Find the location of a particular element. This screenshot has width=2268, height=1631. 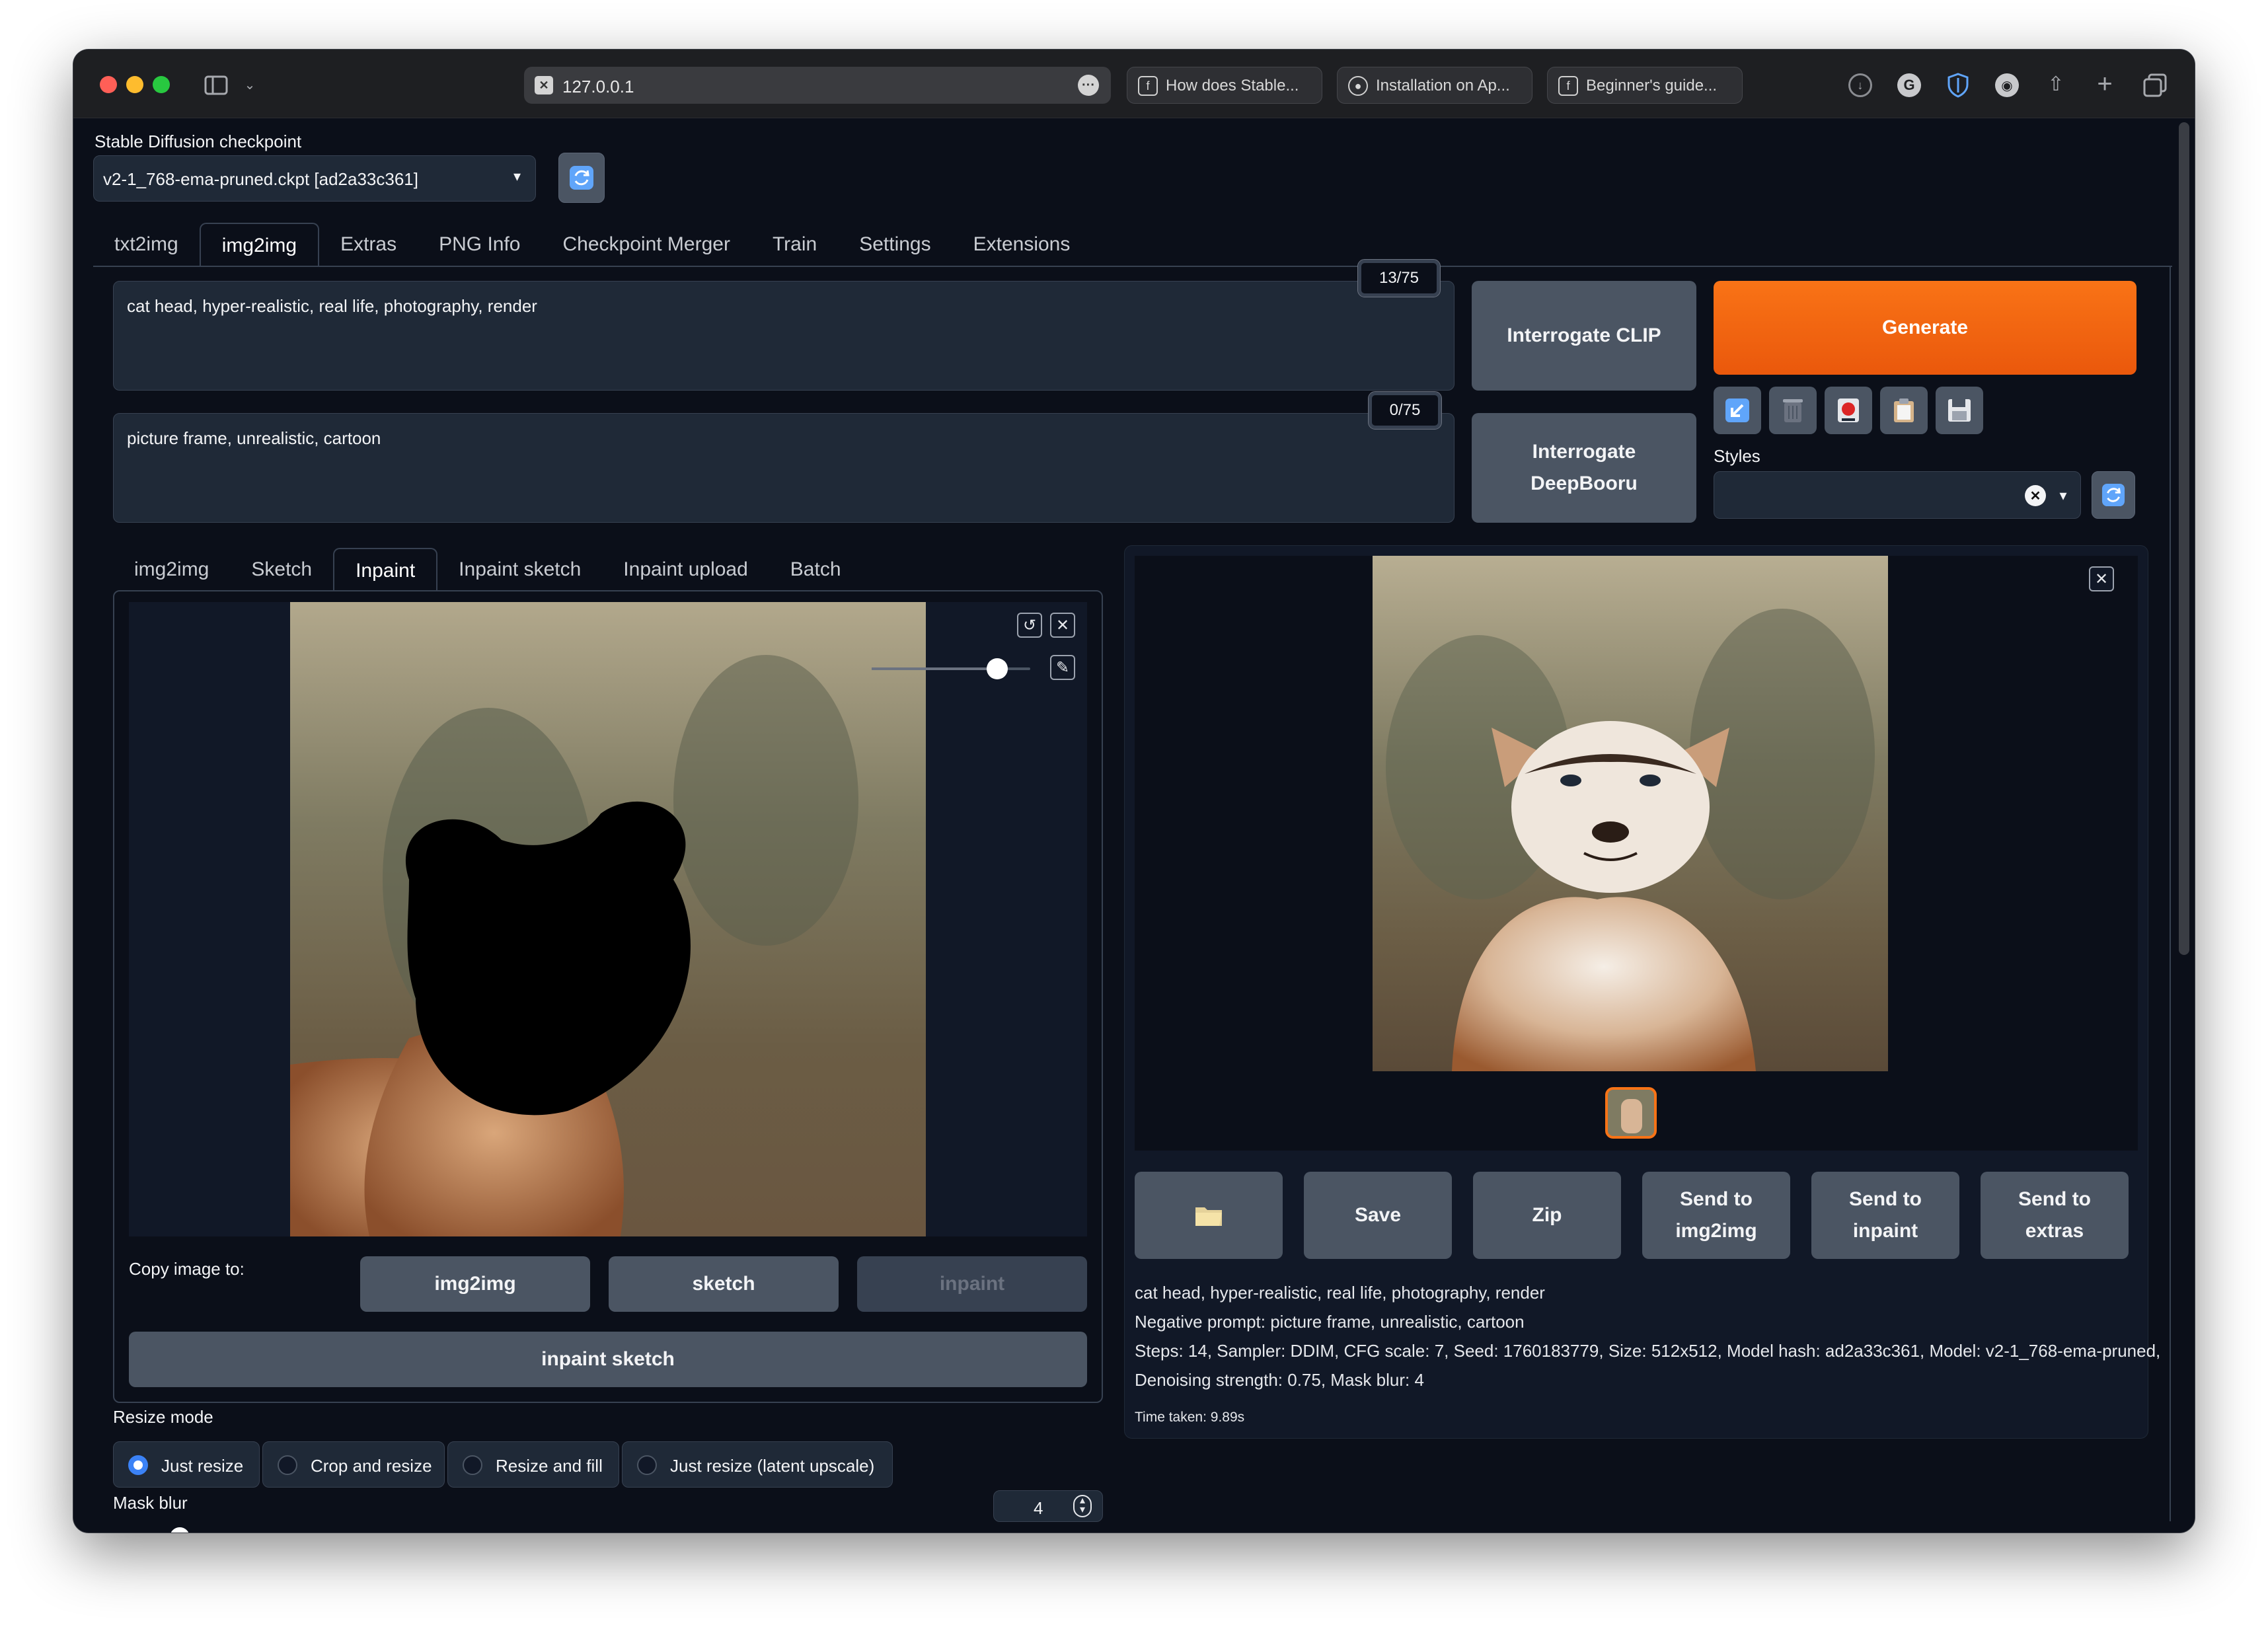

download-icon: ↓ is located at coordinates (1860, 85).